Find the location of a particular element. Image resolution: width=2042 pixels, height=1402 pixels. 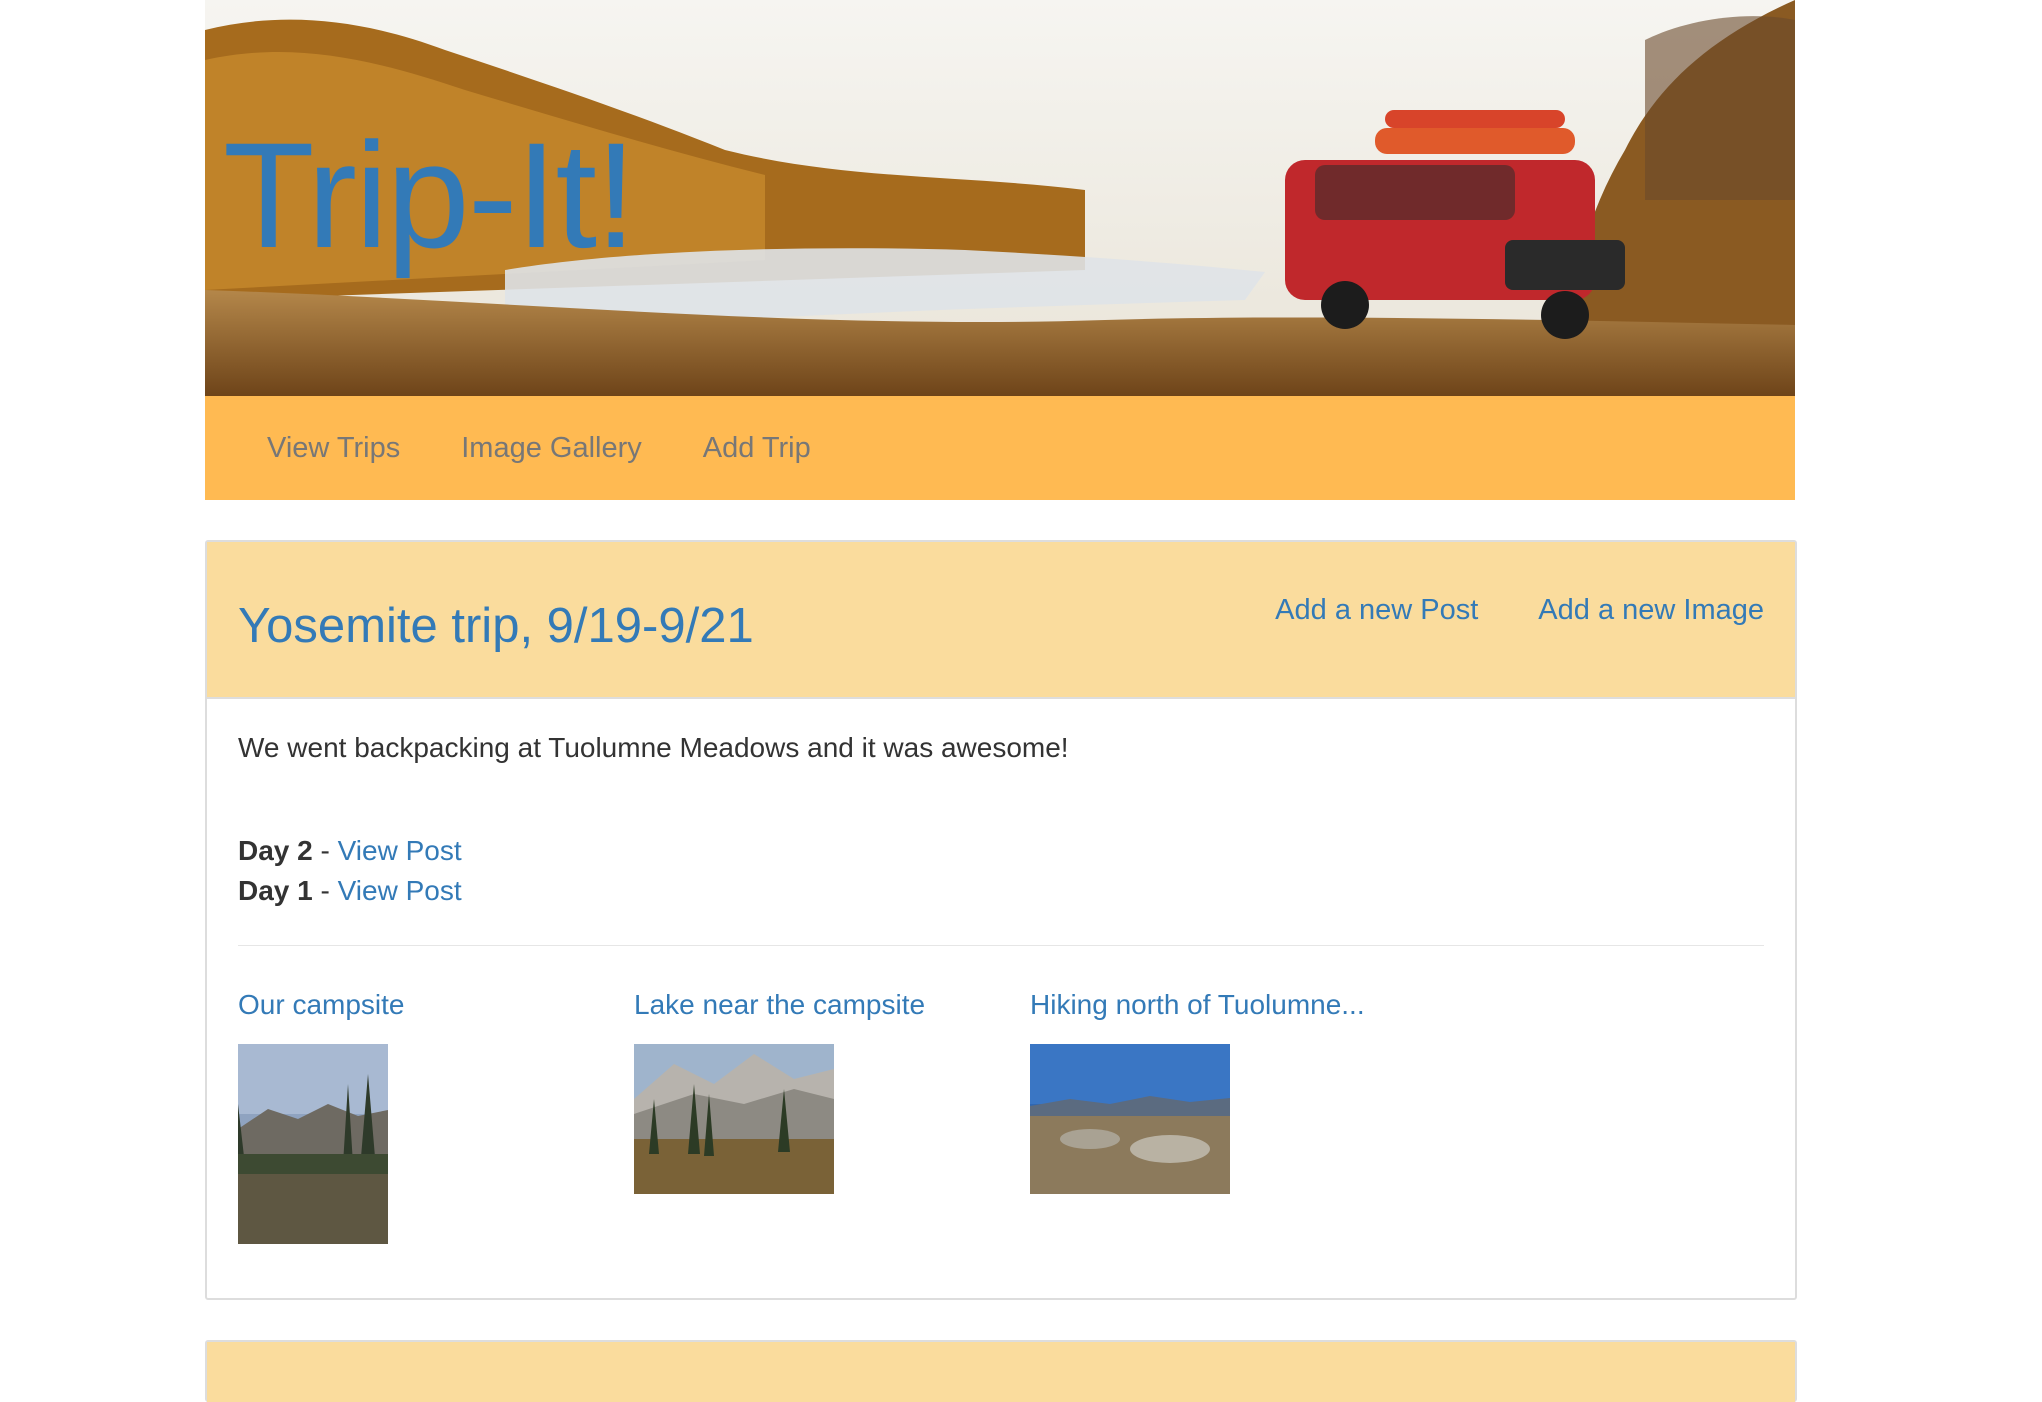

gallery-item: Our campsite is located at coordinates (321, 1116).